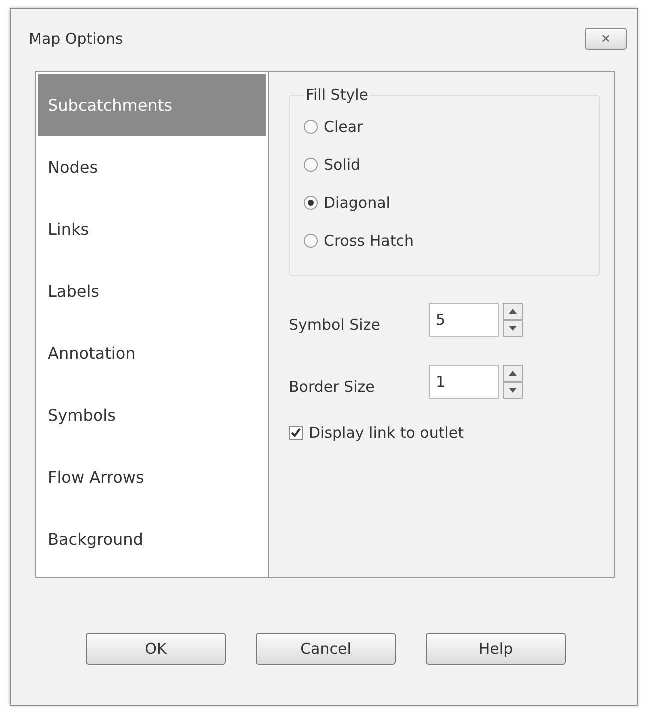 This screenshot has height=717, width=649. I want to click on radio-label: Solid, so click(342, 165).